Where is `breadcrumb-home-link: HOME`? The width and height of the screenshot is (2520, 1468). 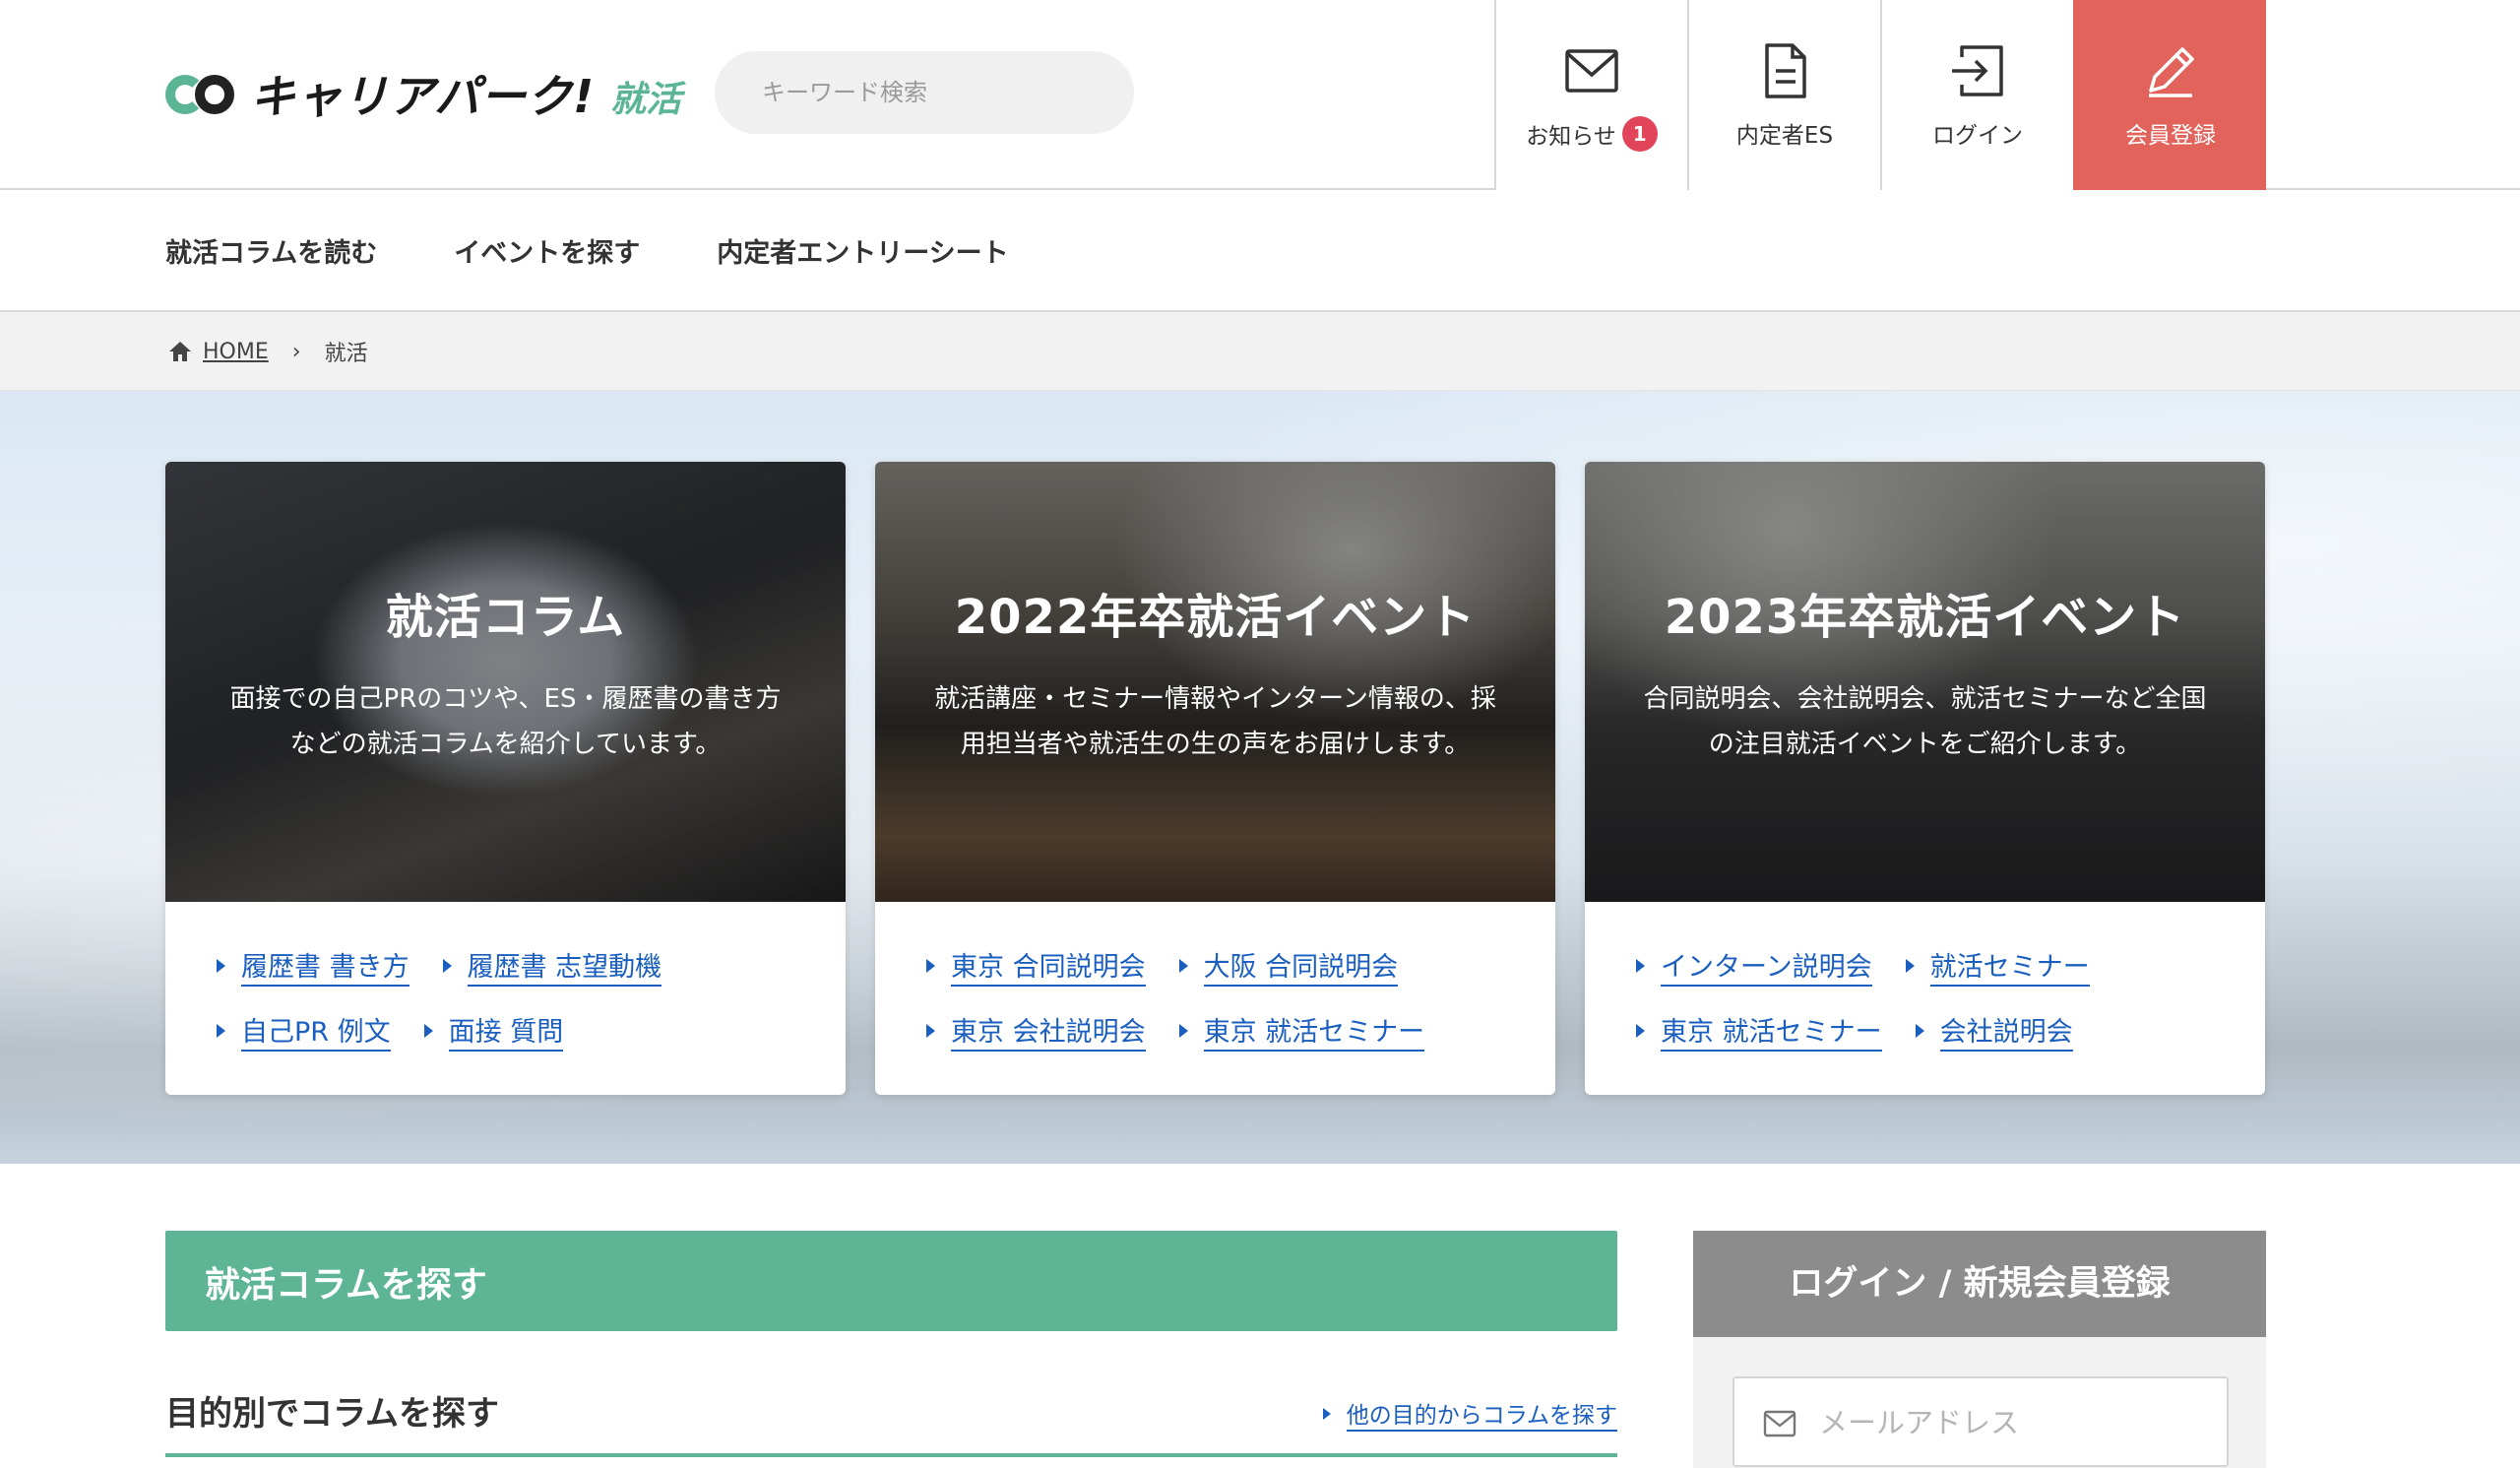 breadcrumb-home-link: HOME is located at coordinates (236, 352).